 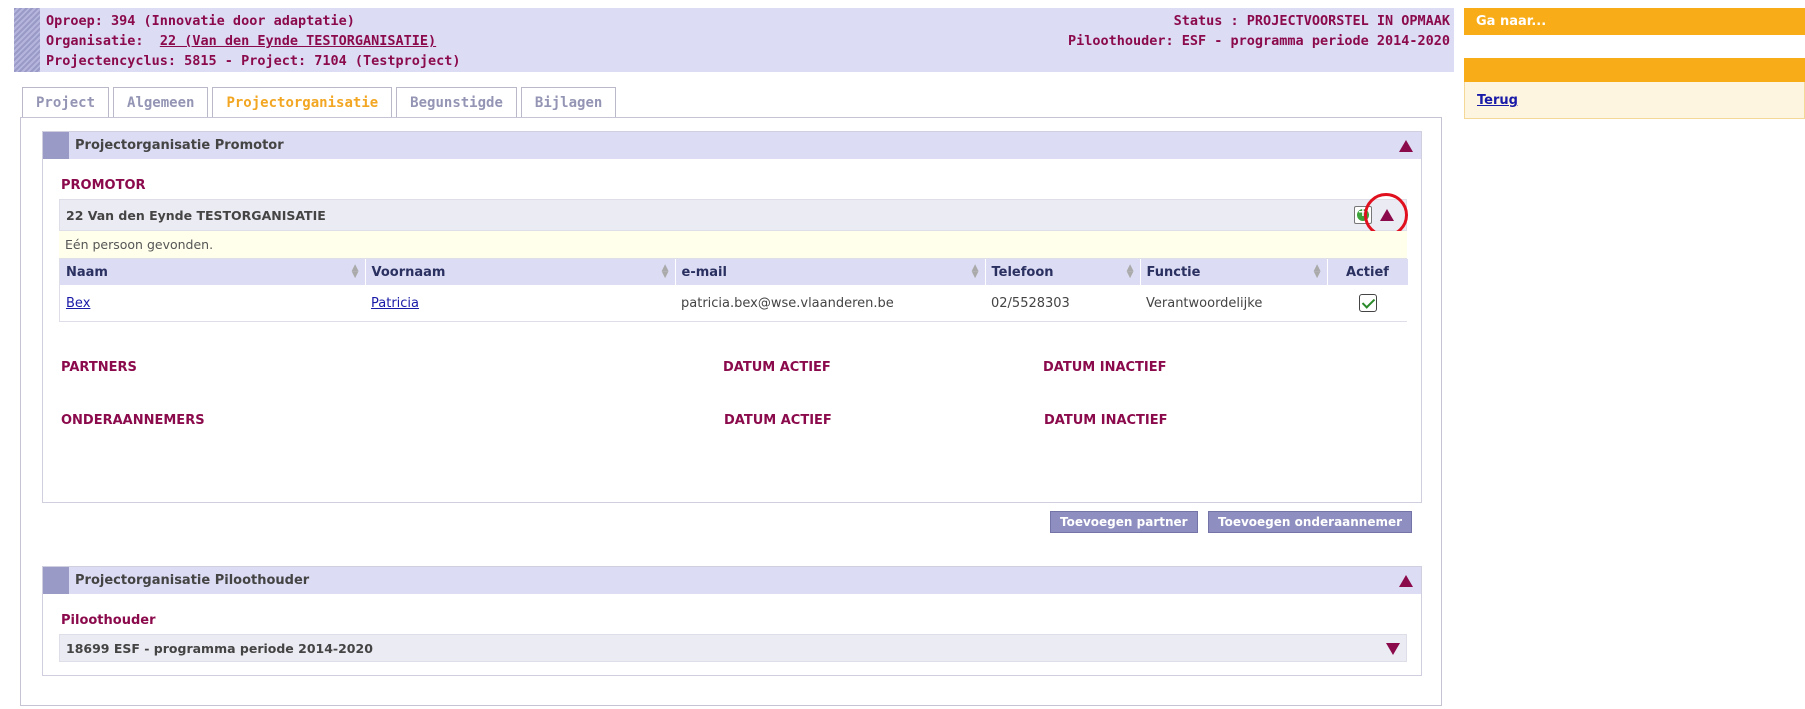 What do you see at coordinates (78, 303) in the screenshot?
I see `naam-link: Bex` at bounding box center [78, 303].